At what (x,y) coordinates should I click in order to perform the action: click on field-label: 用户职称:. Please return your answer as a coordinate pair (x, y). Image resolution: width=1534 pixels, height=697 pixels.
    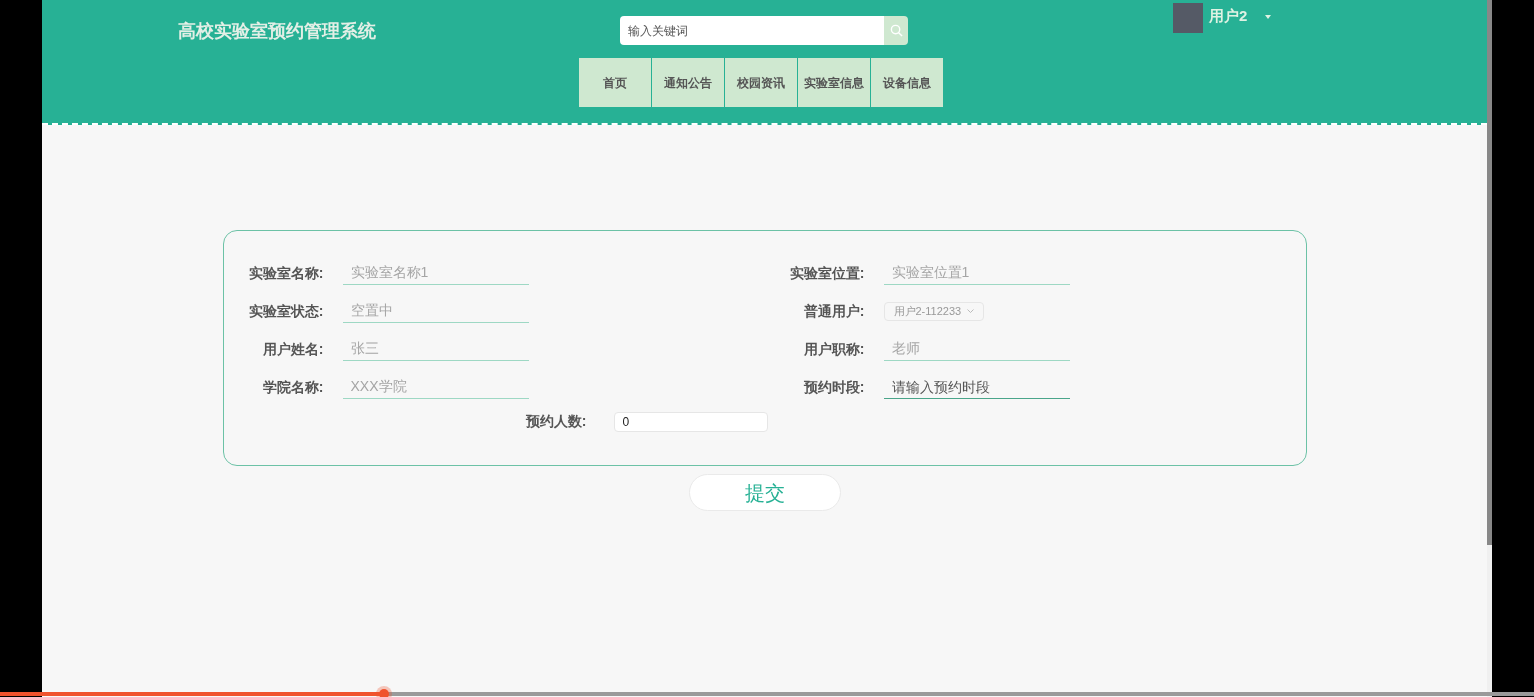
    Looking at the image, I should click on (833, 349).